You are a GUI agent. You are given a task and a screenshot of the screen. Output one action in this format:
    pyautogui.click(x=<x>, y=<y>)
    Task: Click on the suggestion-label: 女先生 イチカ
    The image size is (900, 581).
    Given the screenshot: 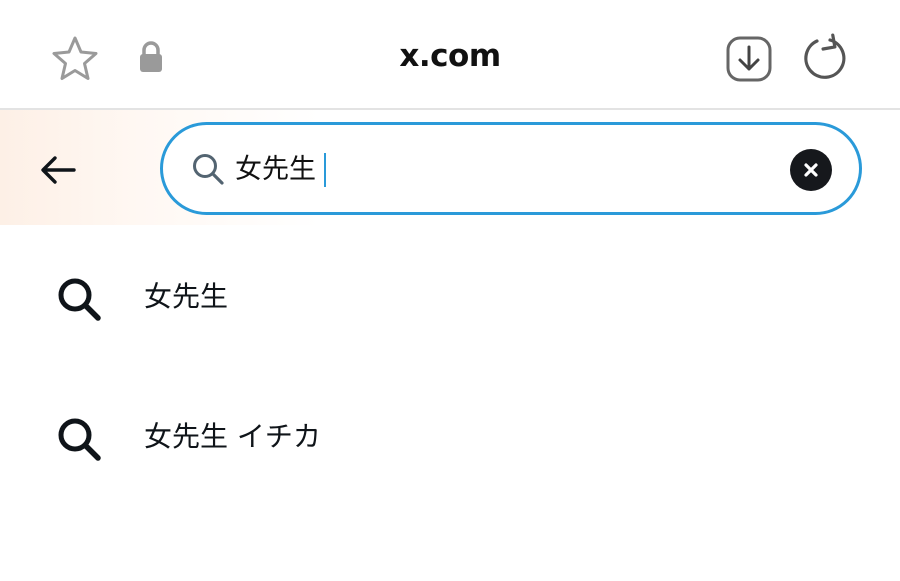 What is the action you would take?
    pyautogui.click(x=232, y=436)
    